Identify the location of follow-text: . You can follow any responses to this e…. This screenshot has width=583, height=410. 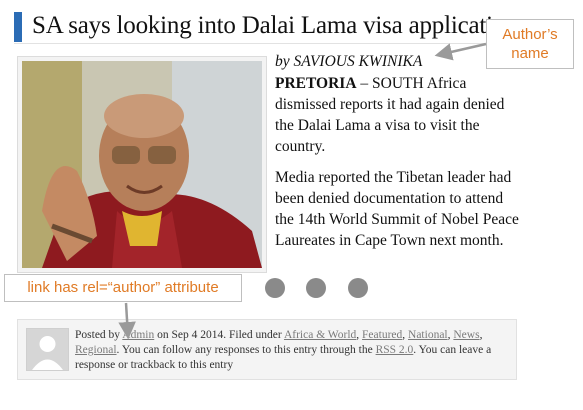
(246, 350).